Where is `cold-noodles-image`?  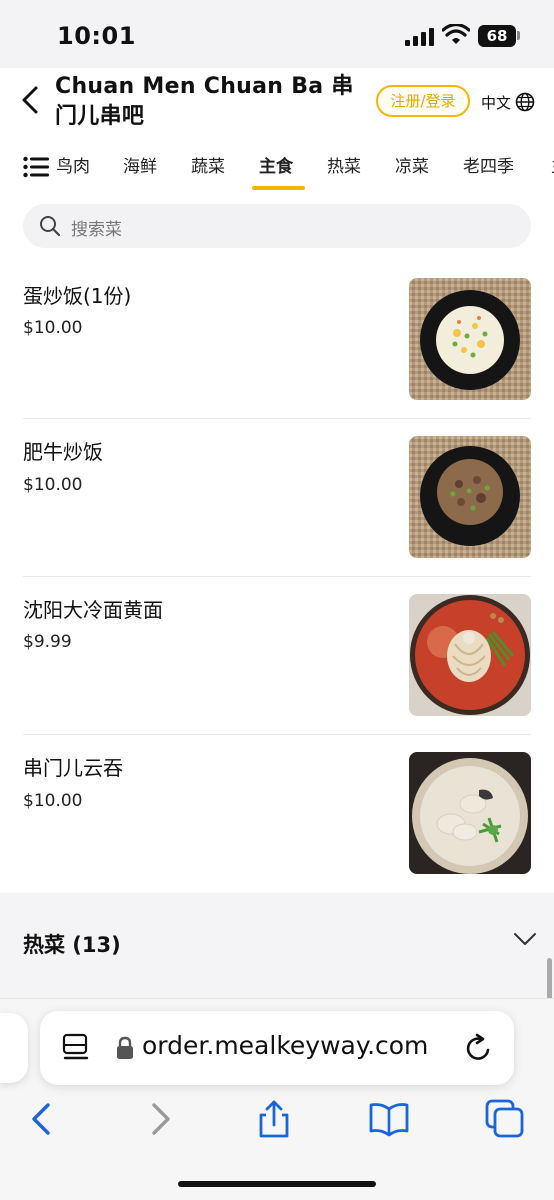
cold-noodles-image is located at coordinates (470, 655).